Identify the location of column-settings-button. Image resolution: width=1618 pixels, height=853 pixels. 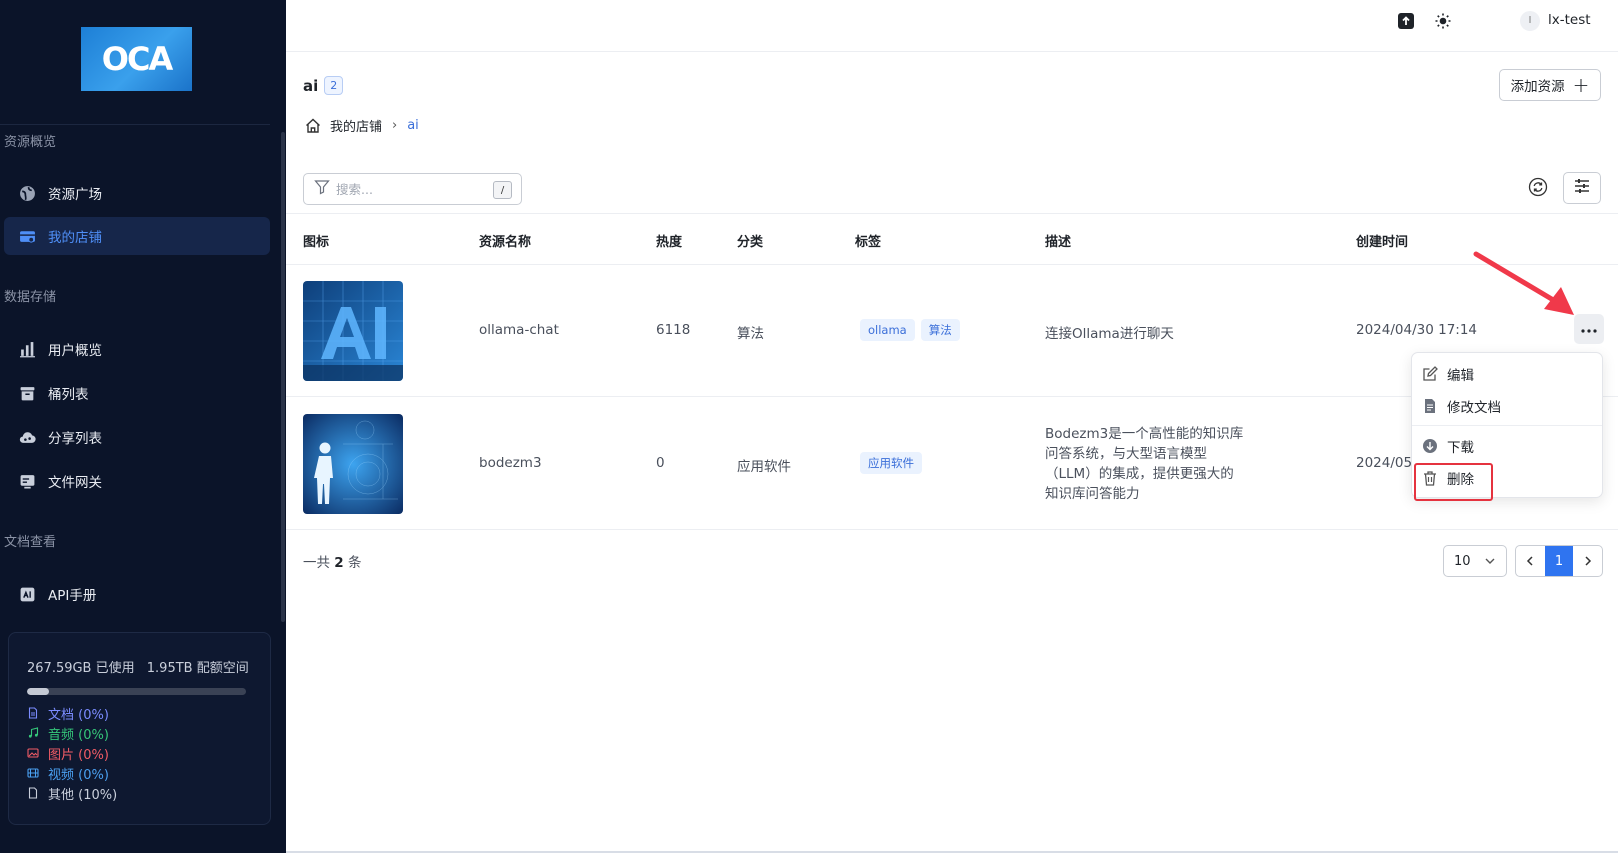
(1582, 188).